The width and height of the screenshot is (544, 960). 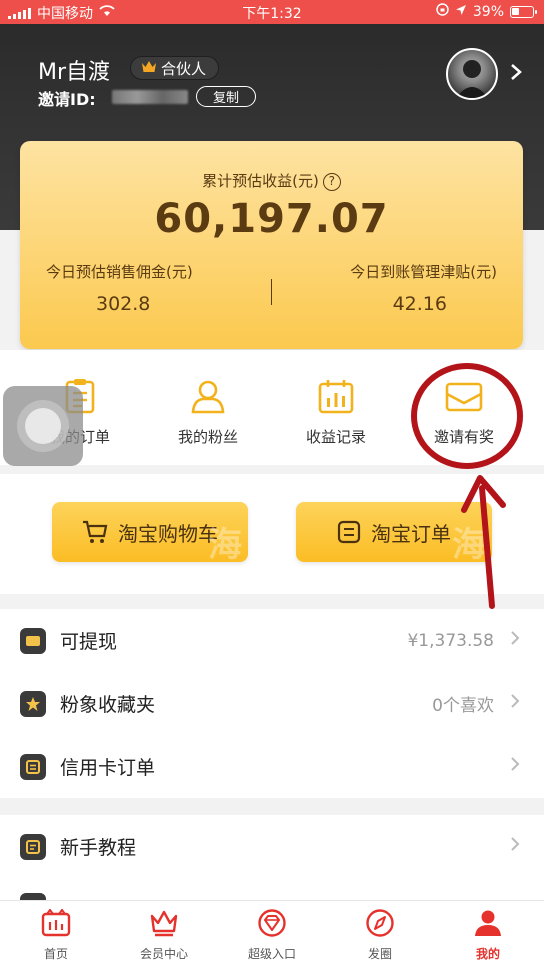 What do you see at coordinates (442, 11) in the screenshot?
I see `lock-rotation-icon` at bounding box center [442, 11].